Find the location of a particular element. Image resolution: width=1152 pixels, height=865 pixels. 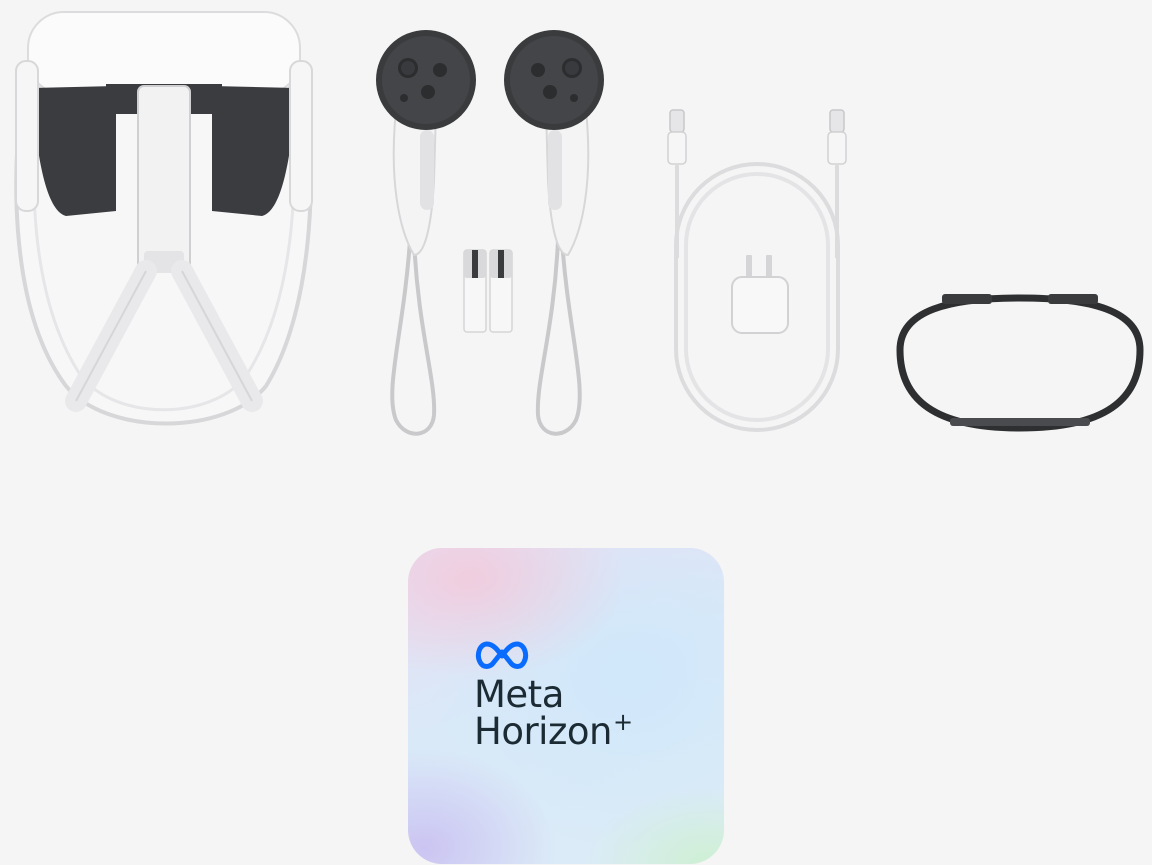

brand-line-2: Horizon+ is located at coordinates (553, 731).